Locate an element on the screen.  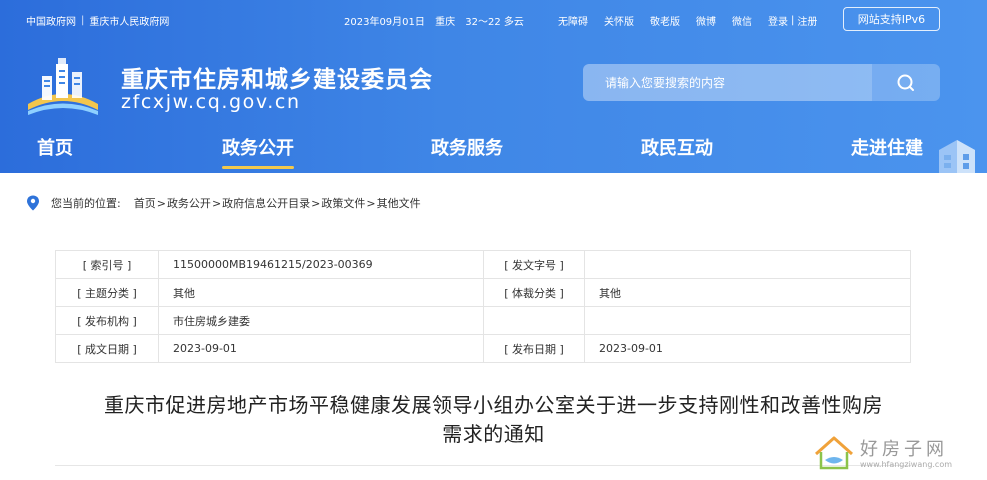
accessibility-link: 无障碍 is located at coordinates (573, 20).